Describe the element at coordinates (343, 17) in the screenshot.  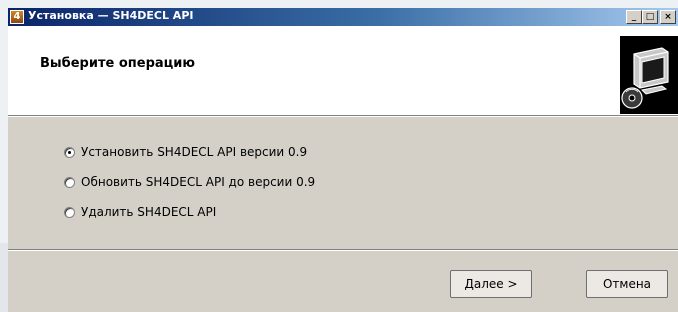
I see `title-bar: 4 Установка — SH4DECL API _ □ ×` at that location.